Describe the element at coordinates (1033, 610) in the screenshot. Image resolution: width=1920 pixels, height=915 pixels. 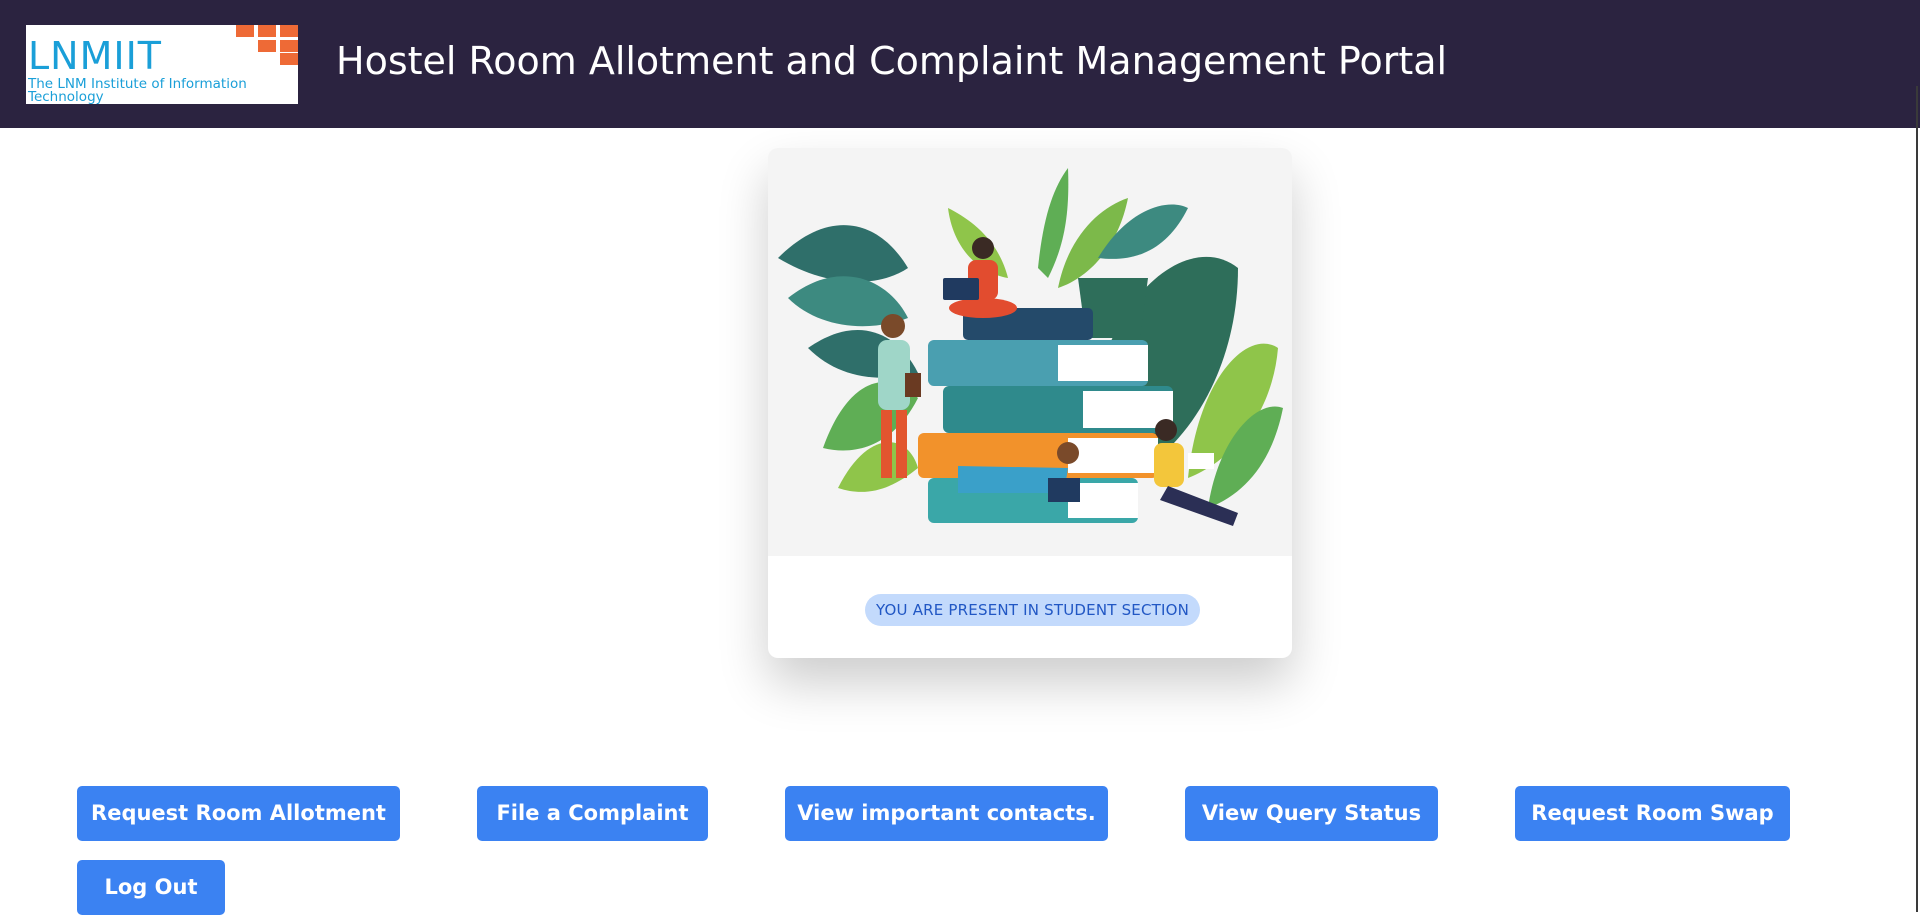
I see `student-section-badge: YOU ARE PRESENT IN STUDENT SECTION` at that location.